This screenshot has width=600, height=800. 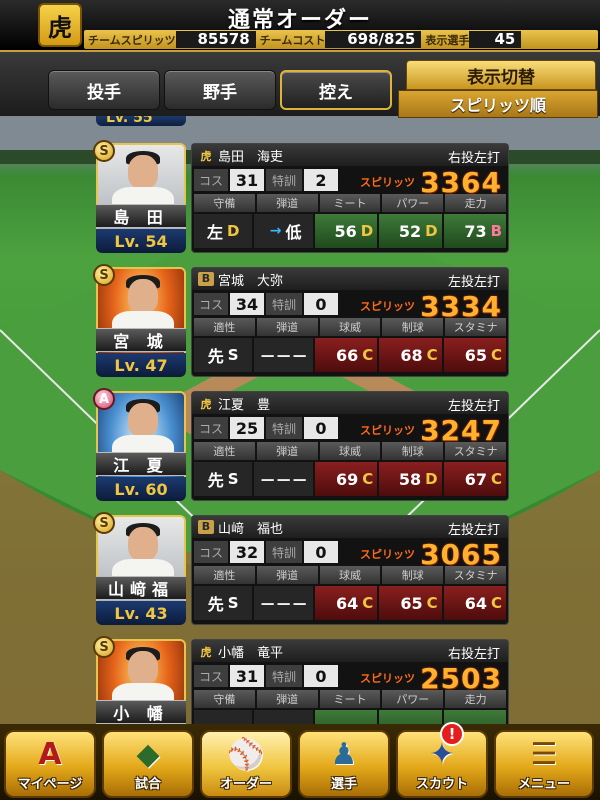 What do you see at coordinates (343, 784) in the screenshot?
I see `nav-label: 選手` at bounding box center [343, 784].